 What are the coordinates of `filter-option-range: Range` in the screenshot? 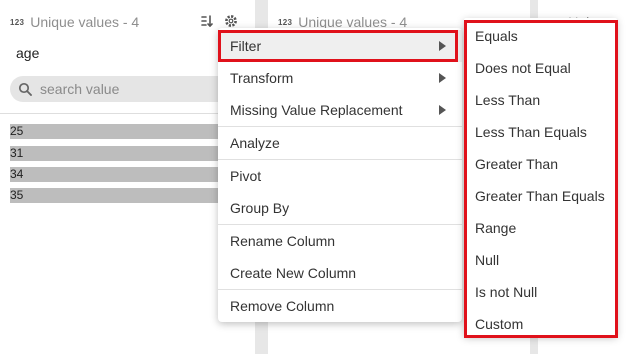 It's located at (540, 228).